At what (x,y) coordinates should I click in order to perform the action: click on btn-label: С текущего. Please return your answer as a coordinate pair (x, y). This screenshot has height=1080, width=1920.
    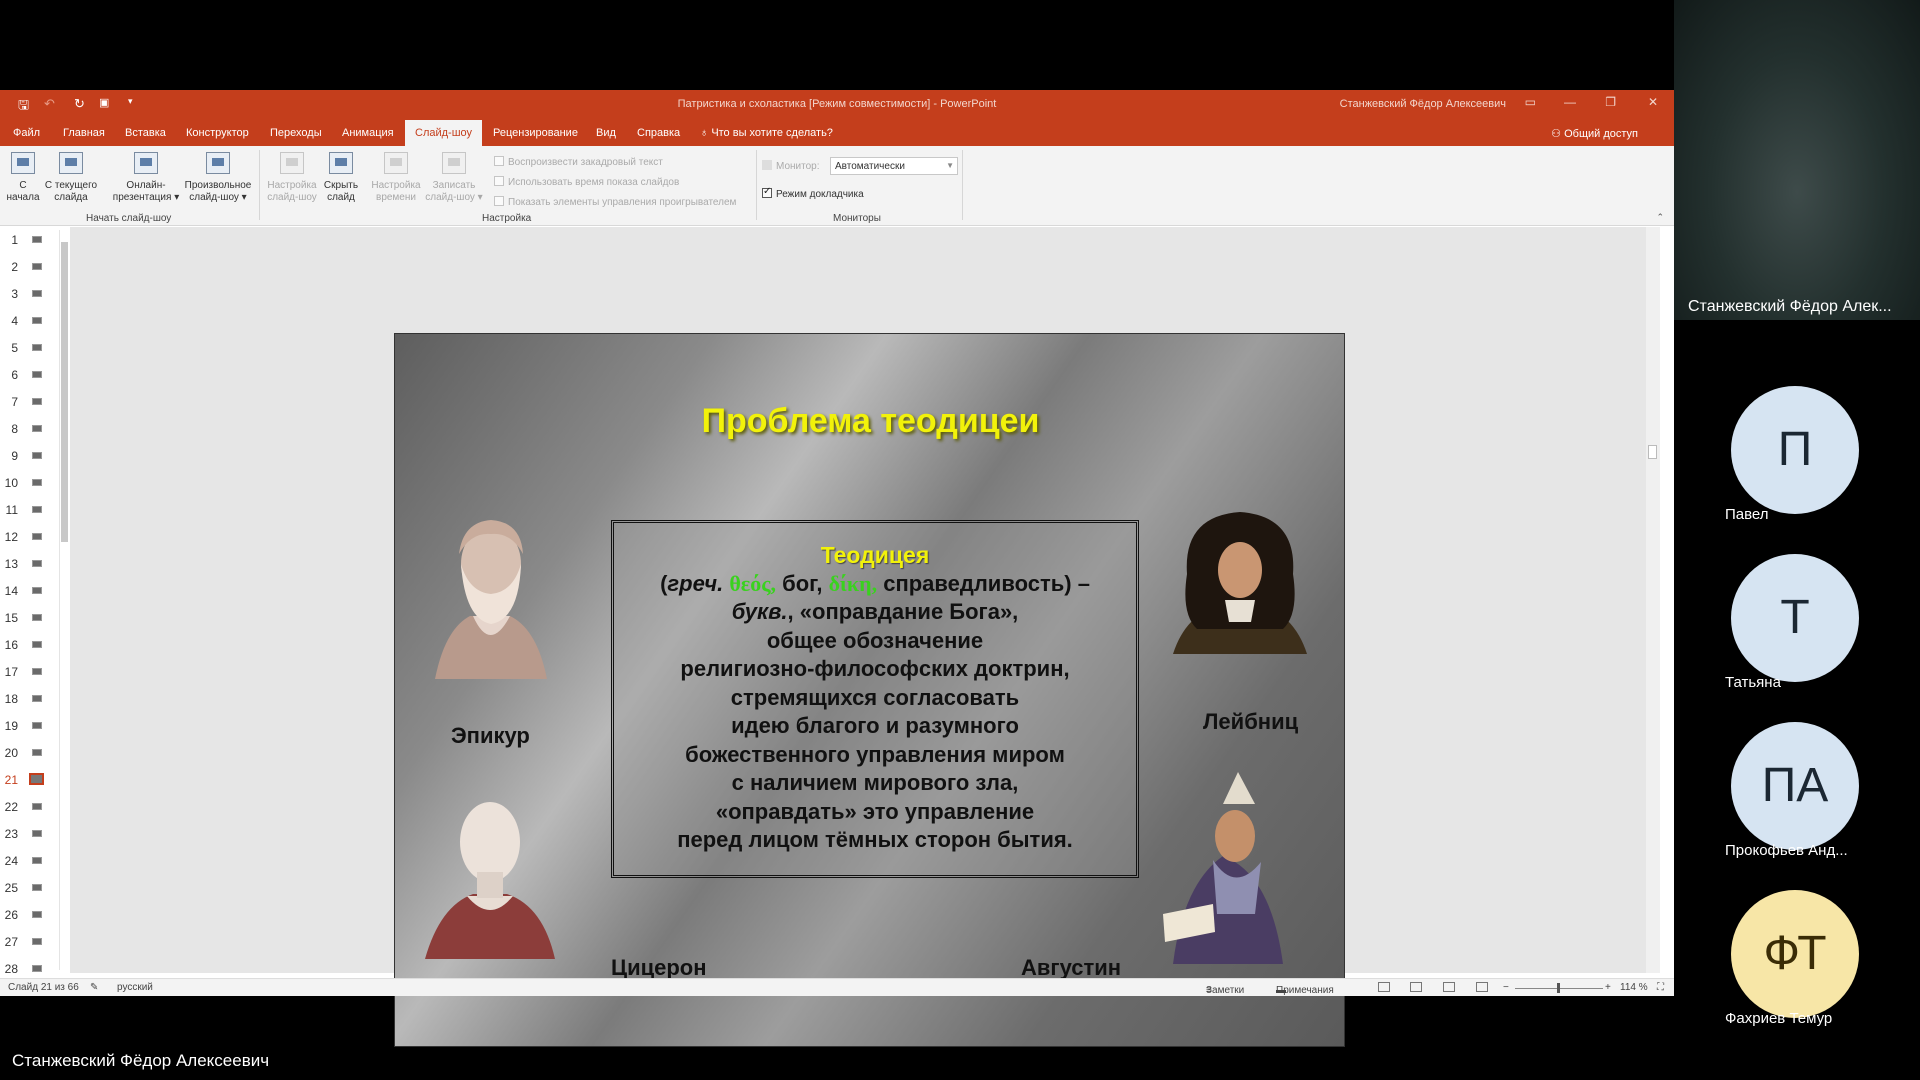
    Looking at the image, I should click on (71, 185).